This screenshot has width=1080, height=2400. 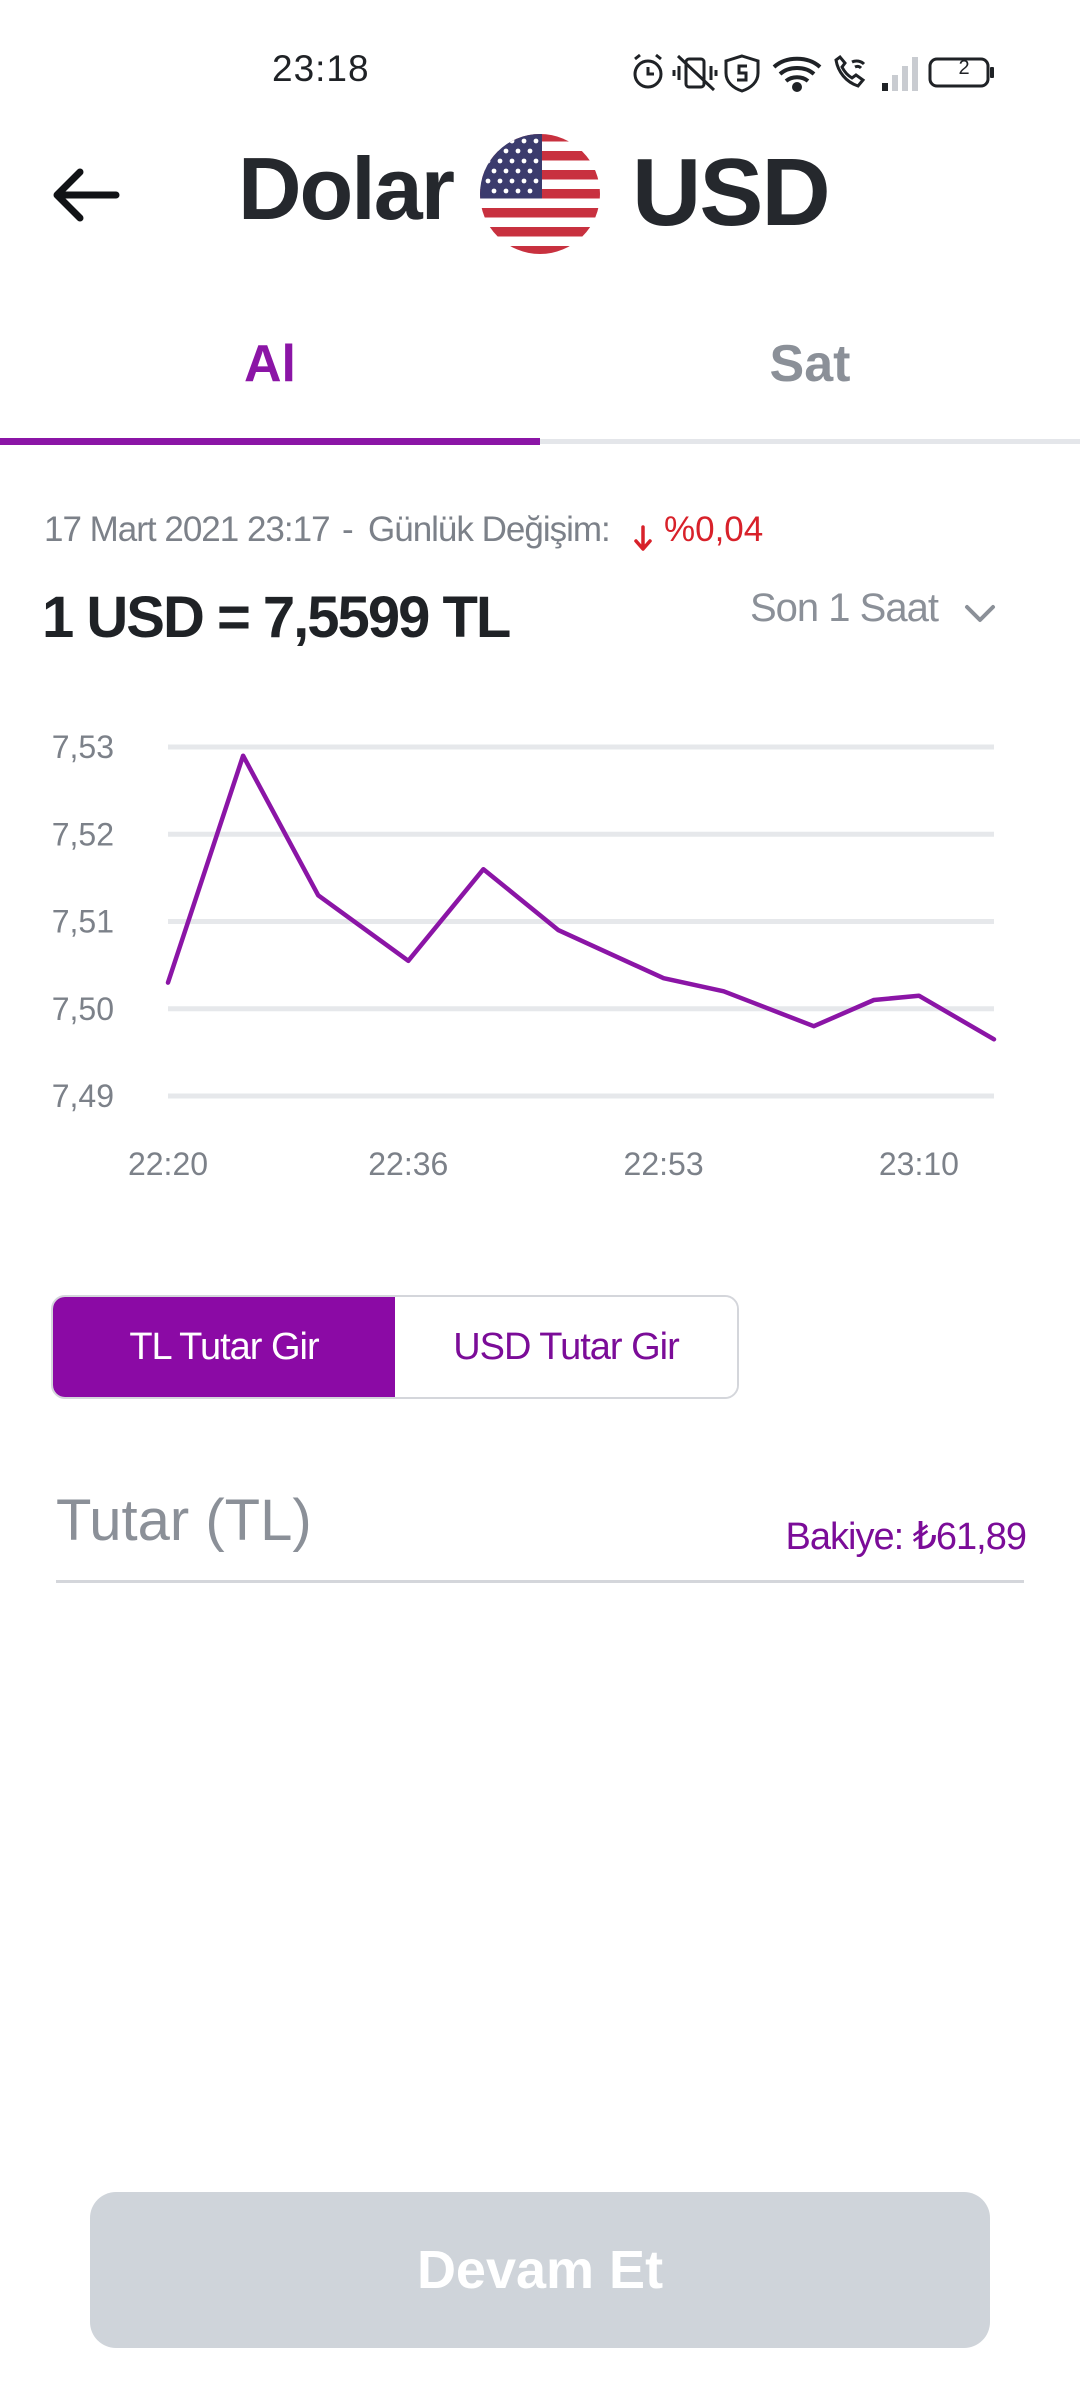 What do you see at coordinates (919, 1164) in the screenshot?
I see `x-tick-label: 23:10` at bounding box center [919, 1164].